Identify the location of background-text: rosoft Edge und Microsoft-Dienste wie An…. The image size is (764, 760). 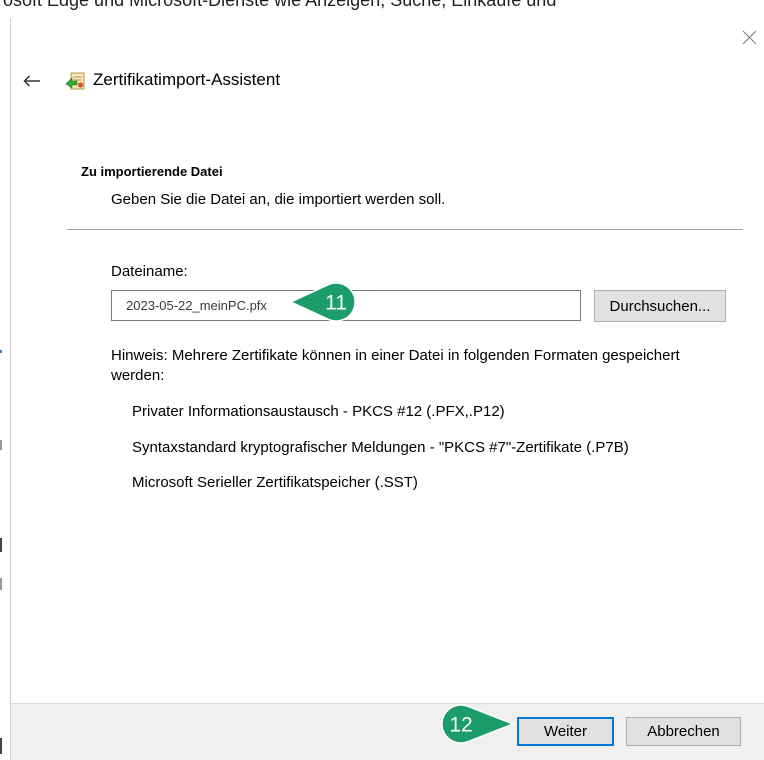
(278, 5).